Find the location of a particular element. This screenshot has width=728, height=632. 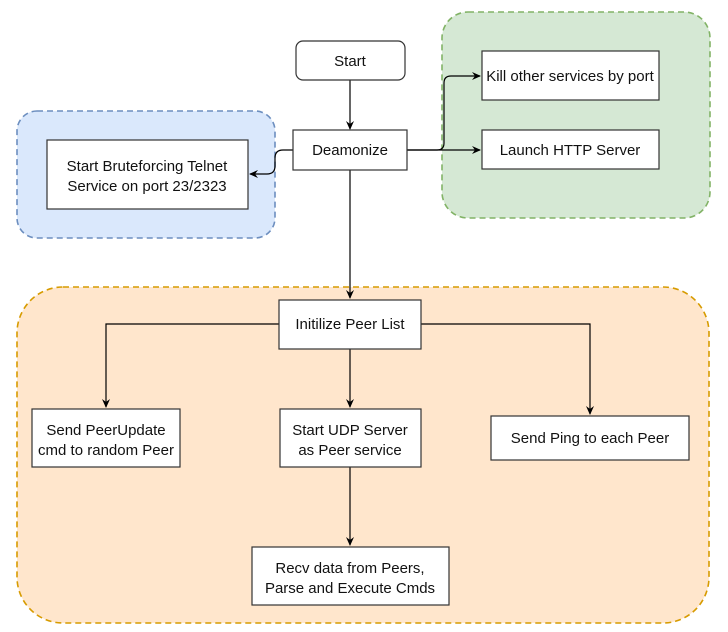

node-kill-services-label: Kill other services by port is located at coordinates (570, 76).